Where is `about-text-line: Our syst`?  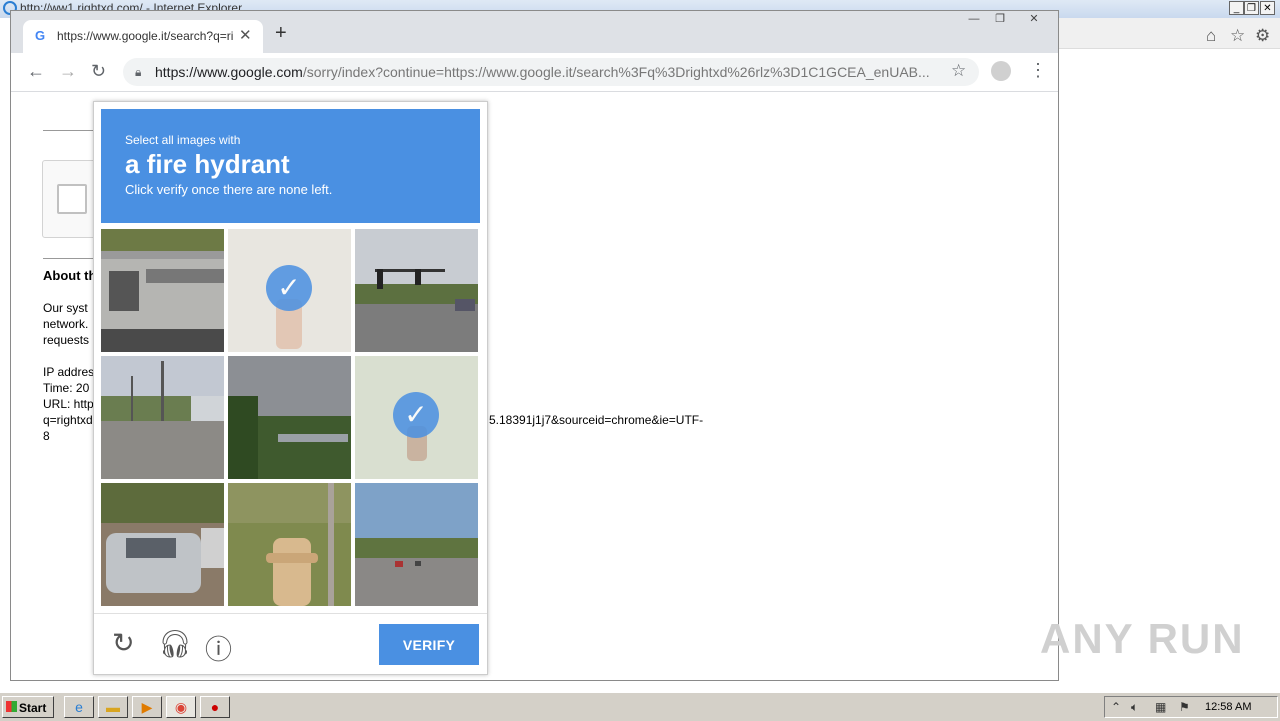
about-text-line: Our syst is located at coordinates (65, 308).